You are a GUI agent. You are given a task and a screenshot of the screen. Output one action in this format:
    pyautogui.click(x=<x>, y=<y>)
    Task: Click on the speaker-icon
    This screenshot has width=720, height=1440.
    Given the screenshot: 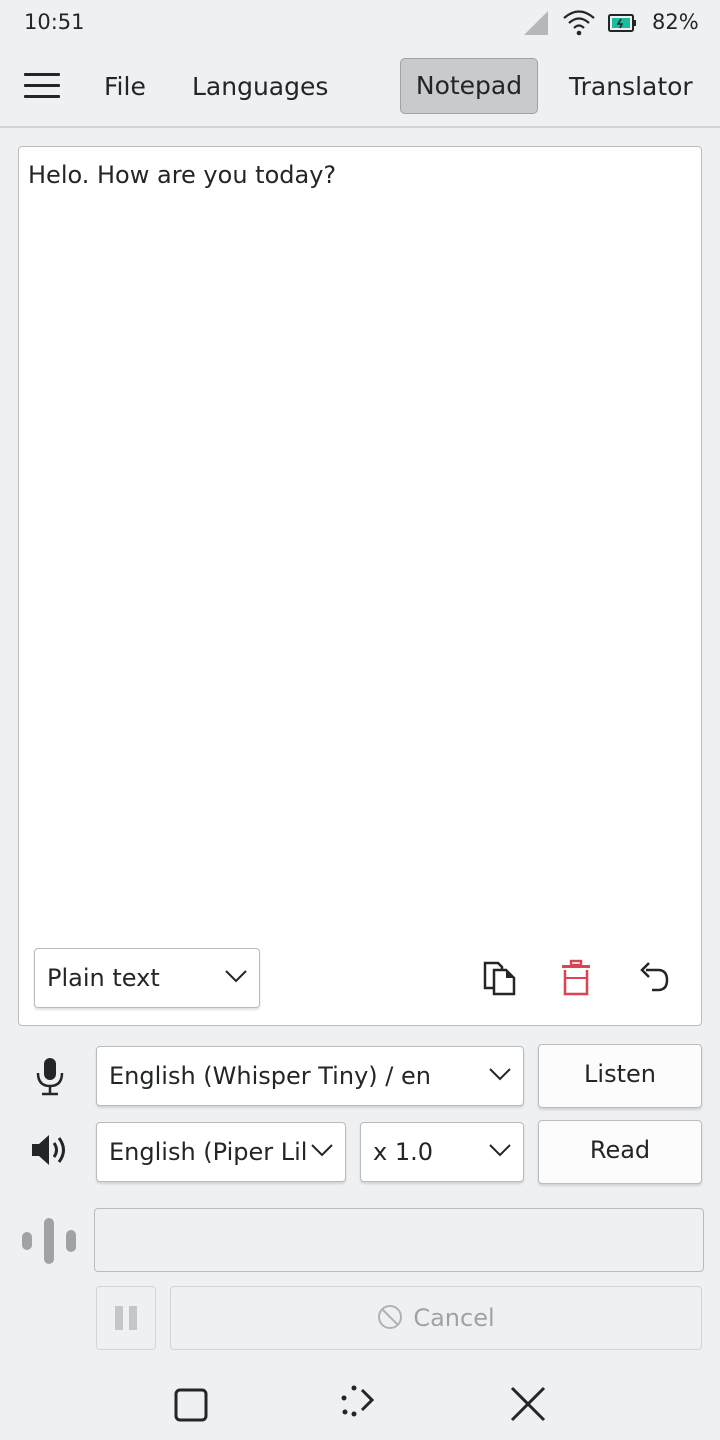 What is the action you would take?
    pyautogui.click(x=48, y=1150)
    